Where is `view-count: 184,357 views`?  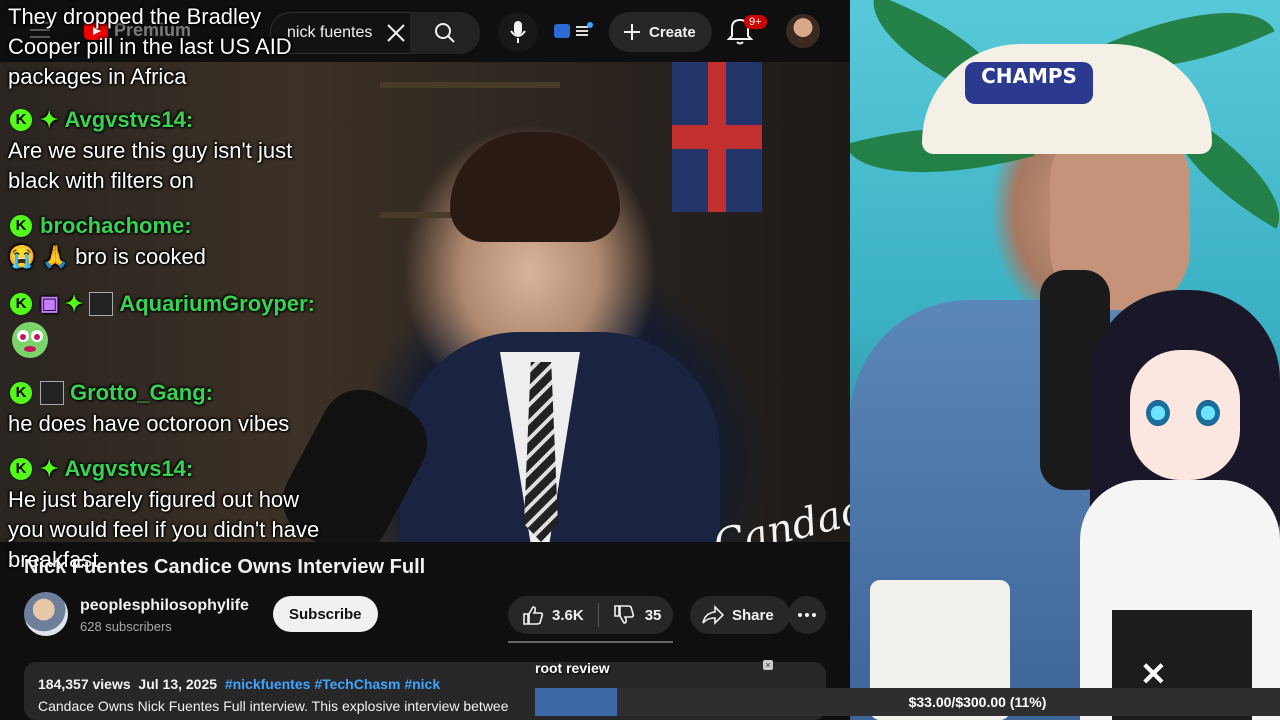
view-count: 184,357 views is located at coordinates (84, 684).